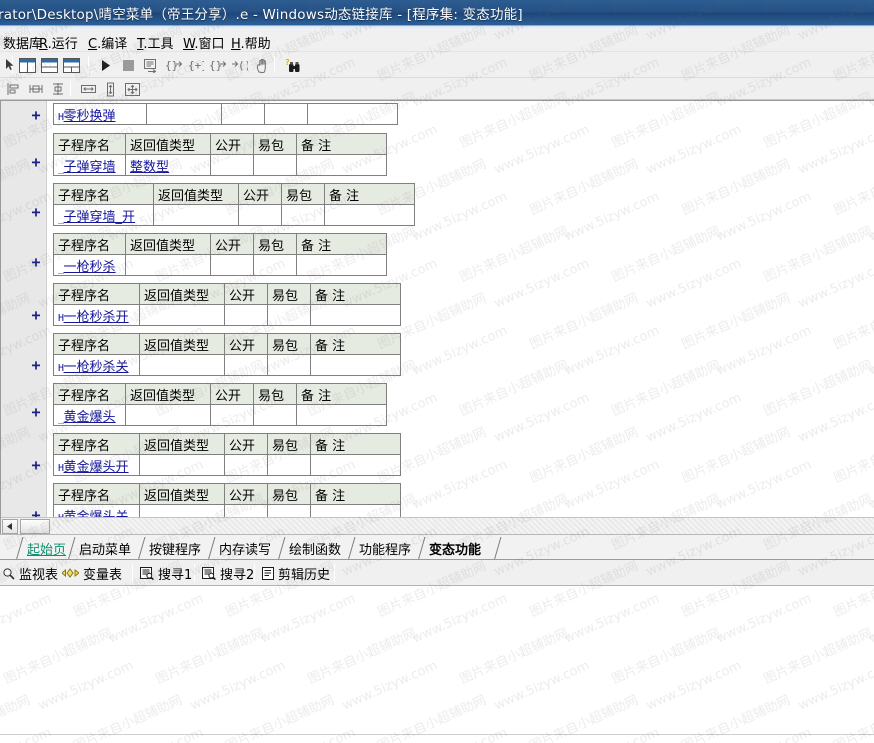 Image resolution: width=874 pixels, height=743 pixels. Describe the element at coordinates (315, 548) in the screenshot. I see `tab-draw-functions: 绘制函数` at that location.